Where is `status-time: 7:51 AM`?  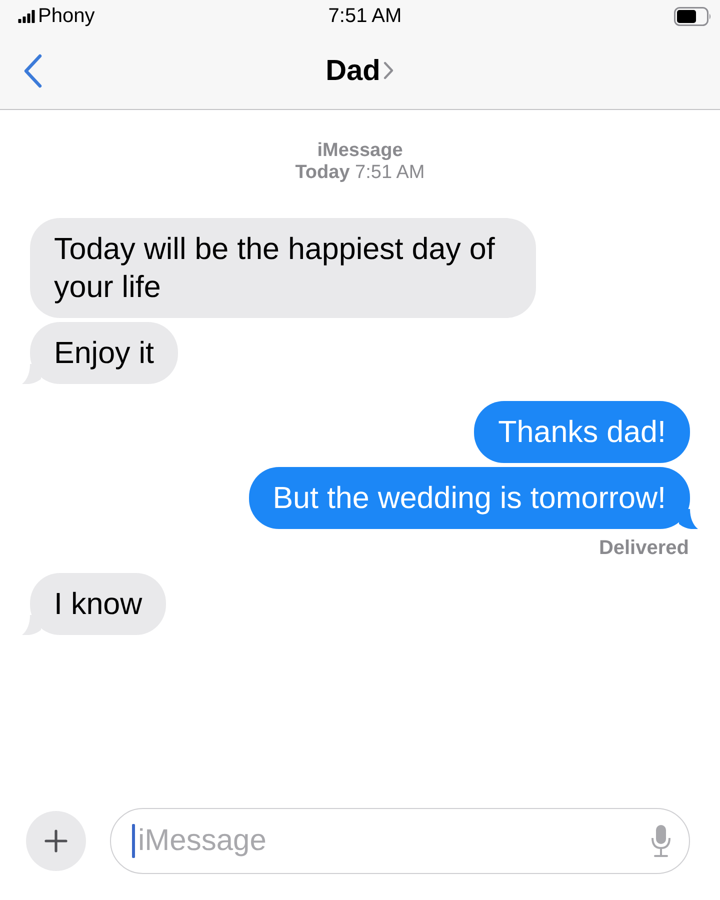 status-time: 7:51 AM is located at coordinates (365, 16).